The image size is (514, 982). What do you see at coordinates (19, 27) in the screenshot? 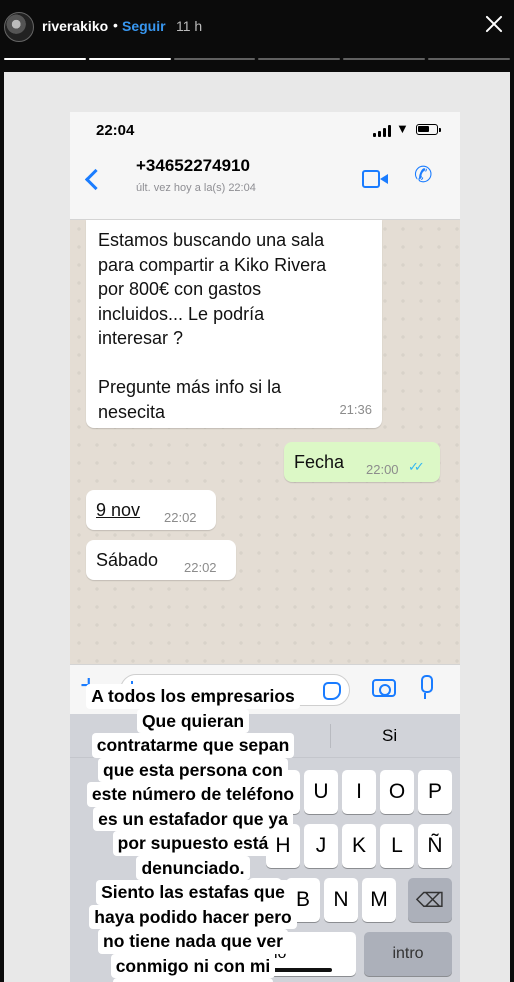
I see `avatar` at bounding box center [19, 27].